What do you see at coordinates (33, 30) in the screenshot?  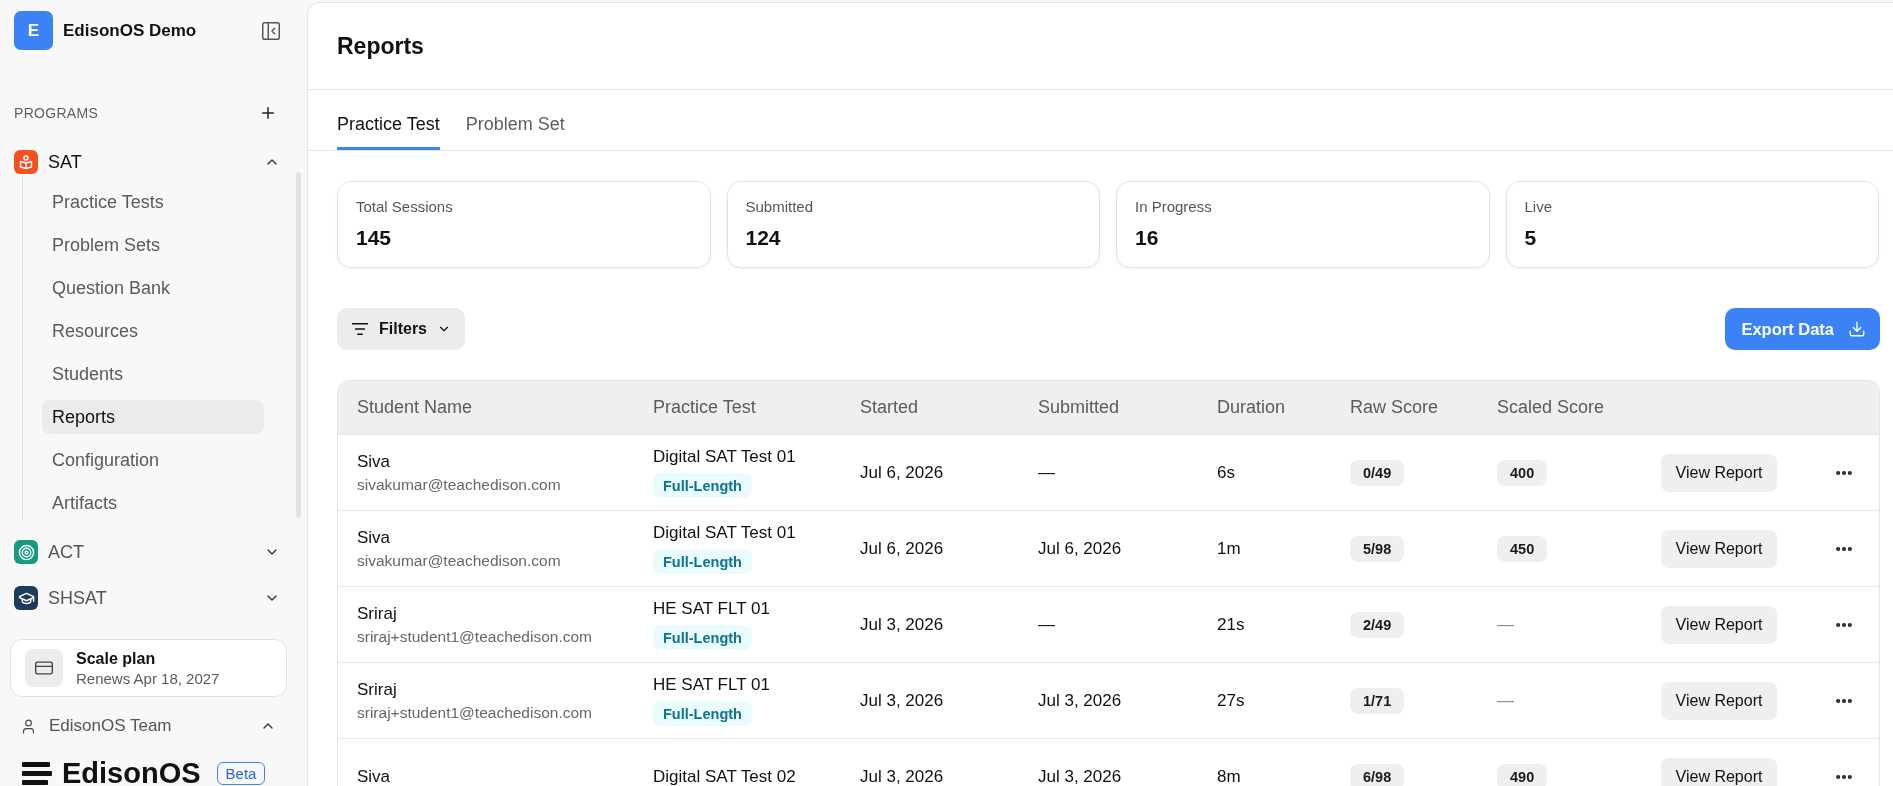 I see `workspace-initial: E` at bounding box center [33, 30].